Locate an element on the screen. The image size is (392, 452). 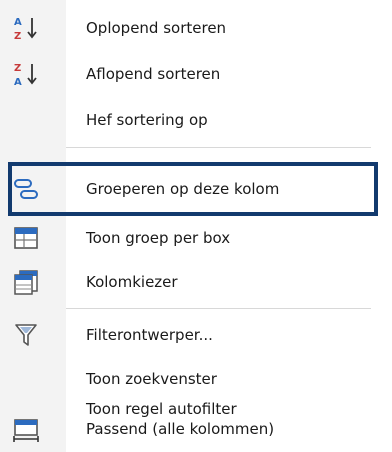
menu-item-sort-ascending: A Z Oplopend sorteren is located at coordinates (196, 28).